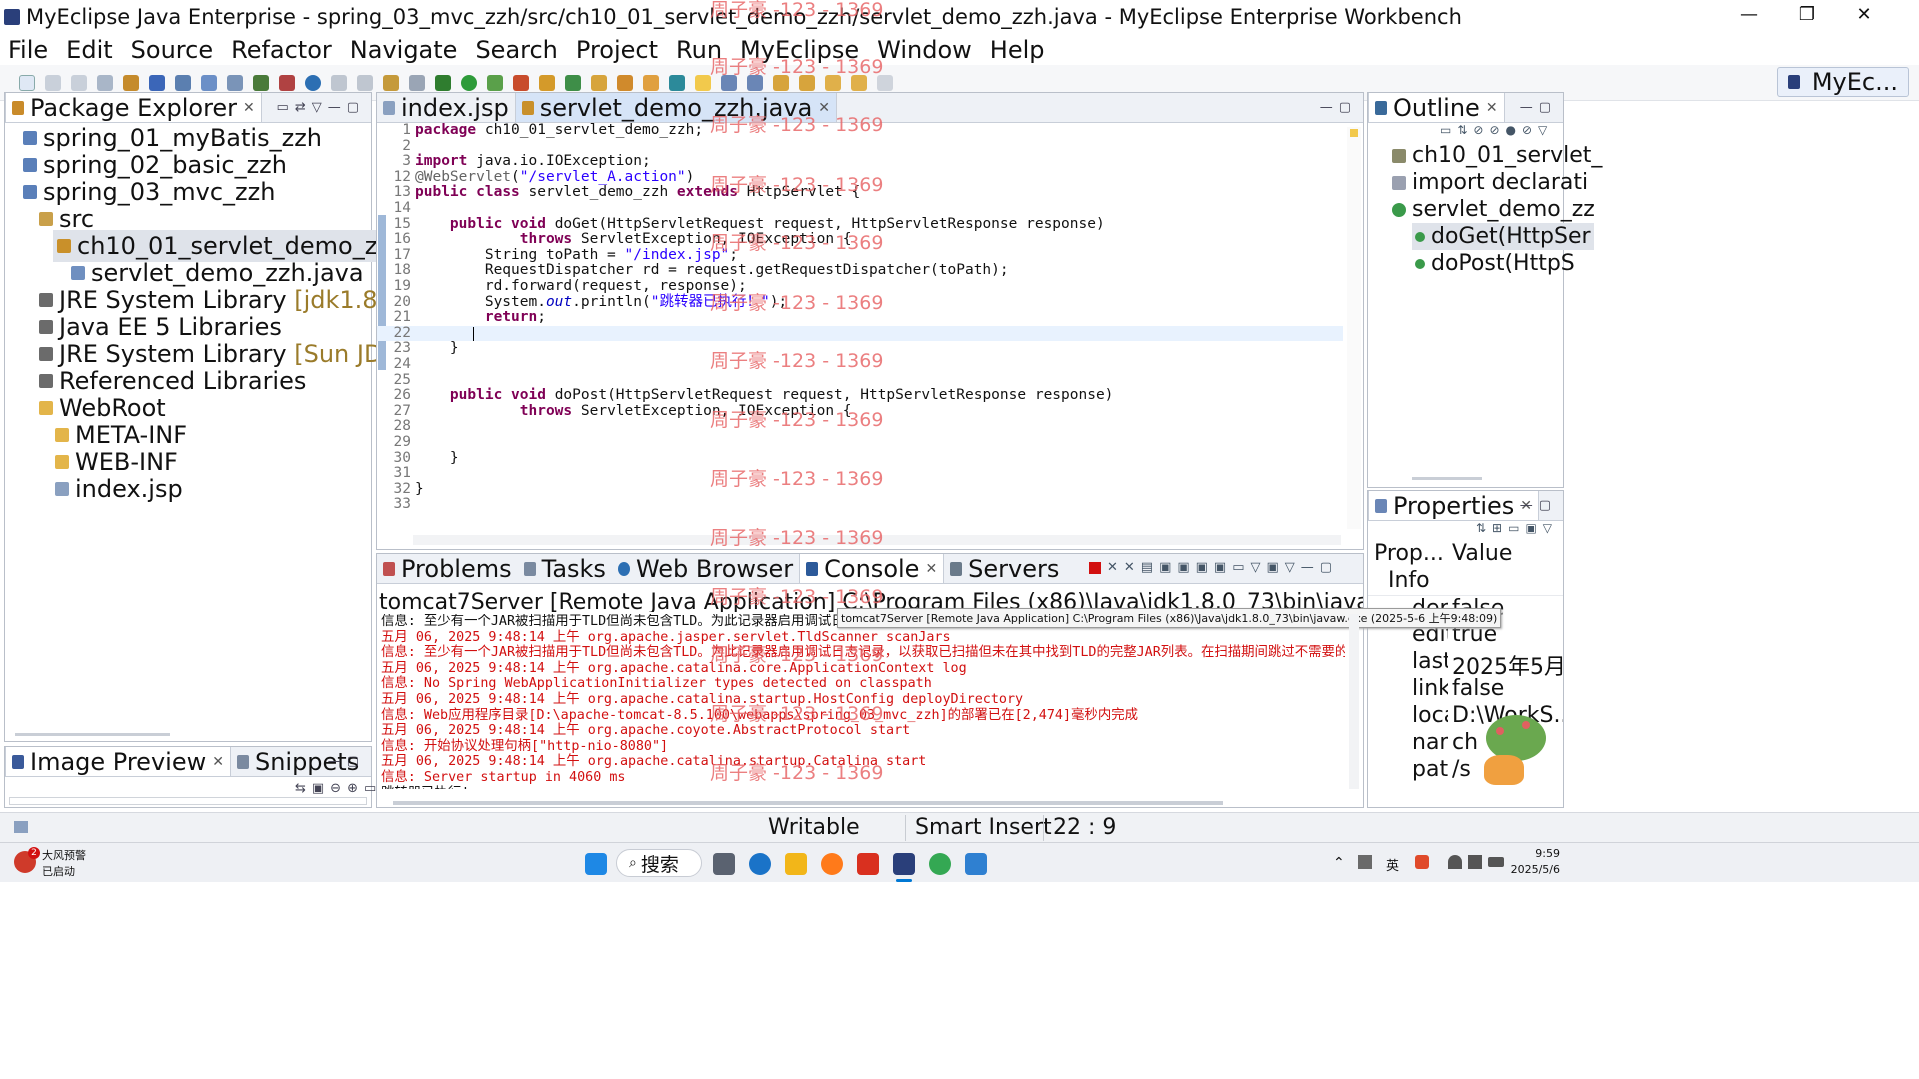  What do you see at coordinates (1454, 505) in the screenshot?
I see `tab-properties: Properties ✕` at bounding box center [1454, 505].